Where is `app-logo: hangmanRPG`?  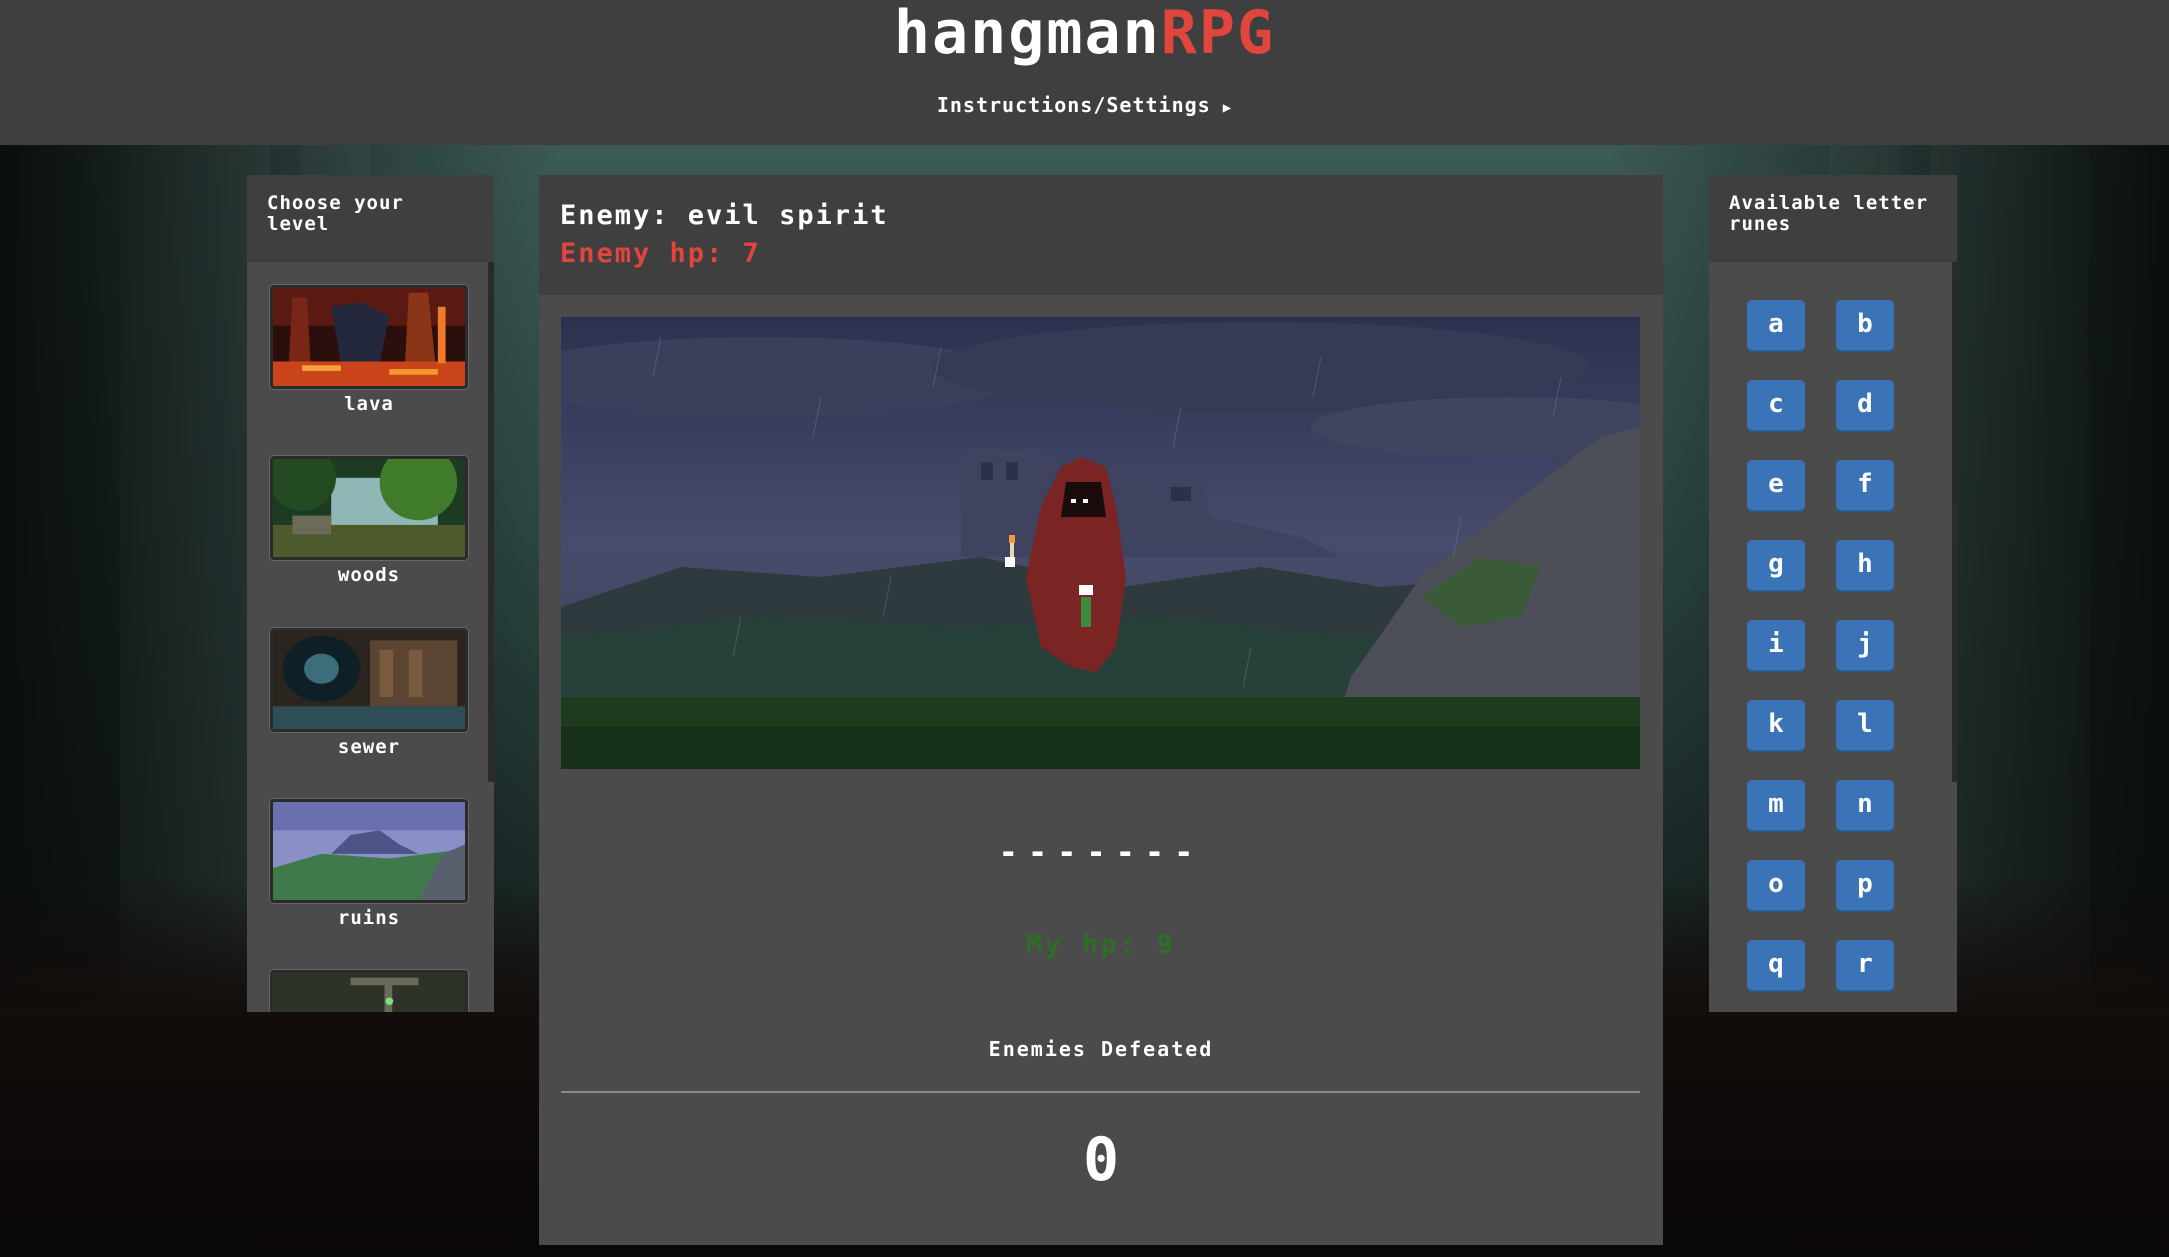 app-logo: hangmanRPG is located at coordinates (1084, 33).